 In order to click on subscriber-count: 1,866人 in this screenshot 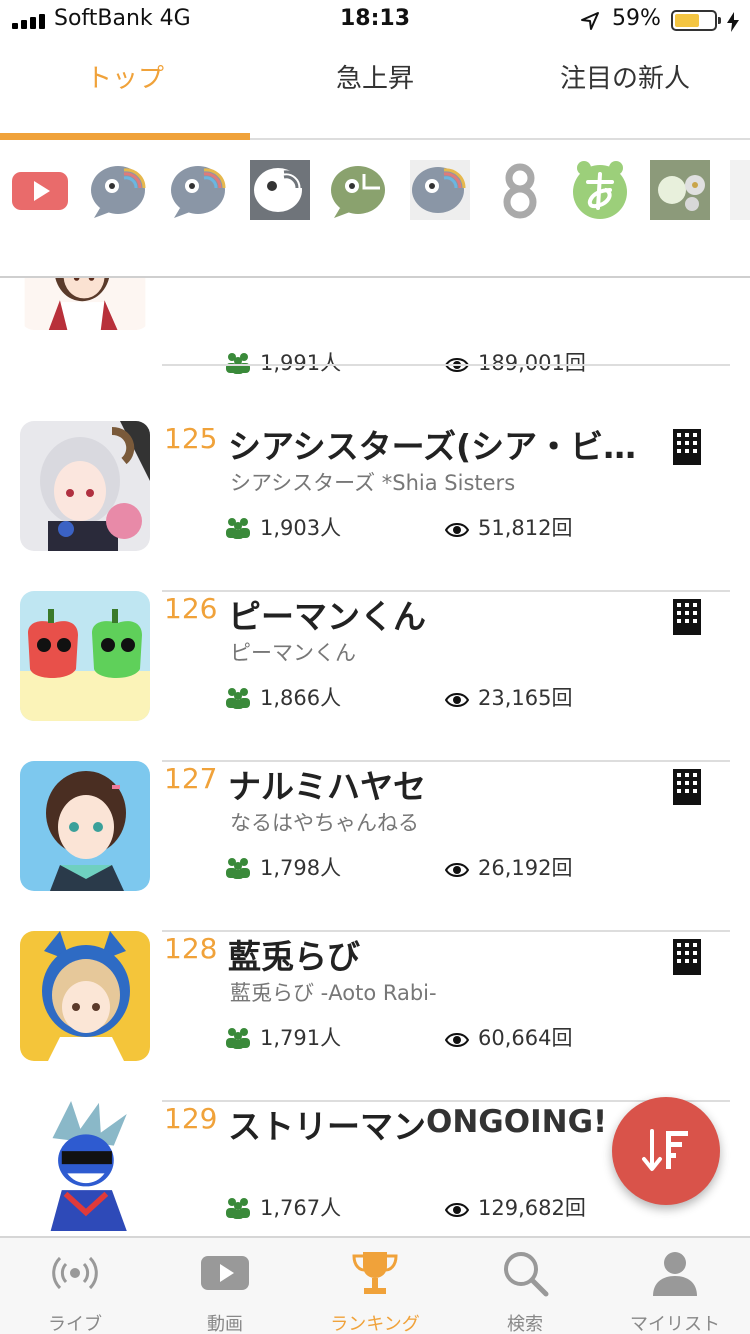, I will do `click(301, 698)`.